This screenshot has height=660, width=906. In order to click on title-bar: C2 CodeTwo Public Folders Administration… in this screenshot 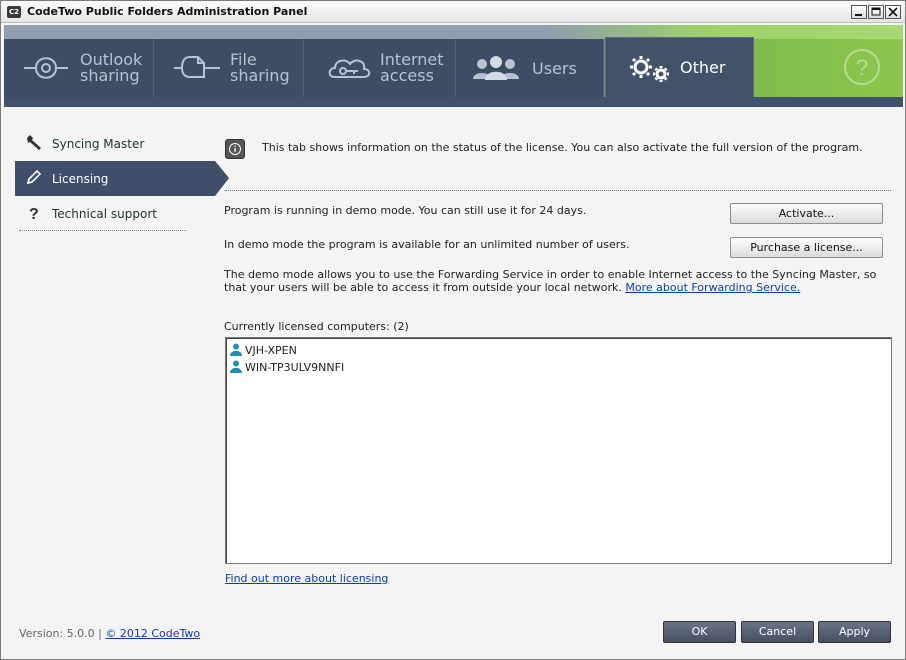, I will do `click(453, 12)`.